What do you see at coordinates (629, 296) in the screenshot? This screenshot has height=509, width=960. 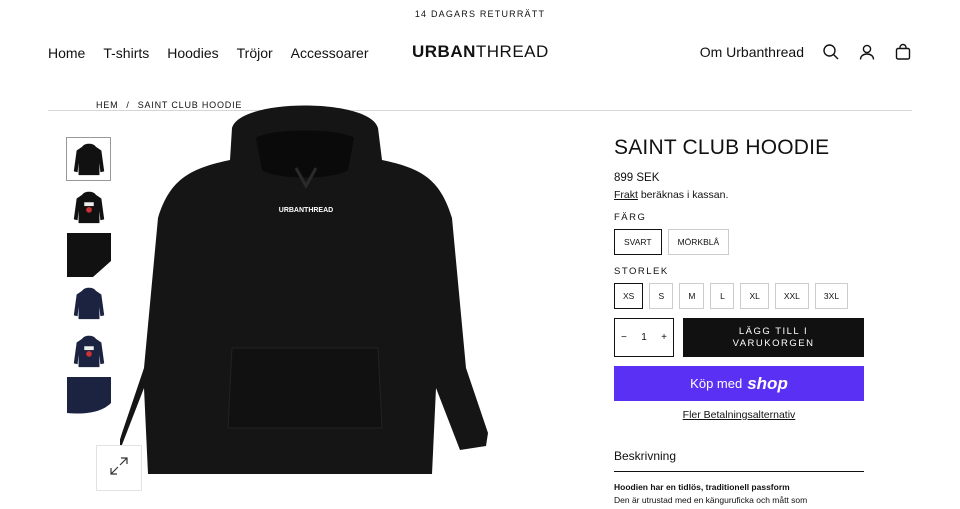 I see `size-option-xs: XS` at bounding box center [629, 296].